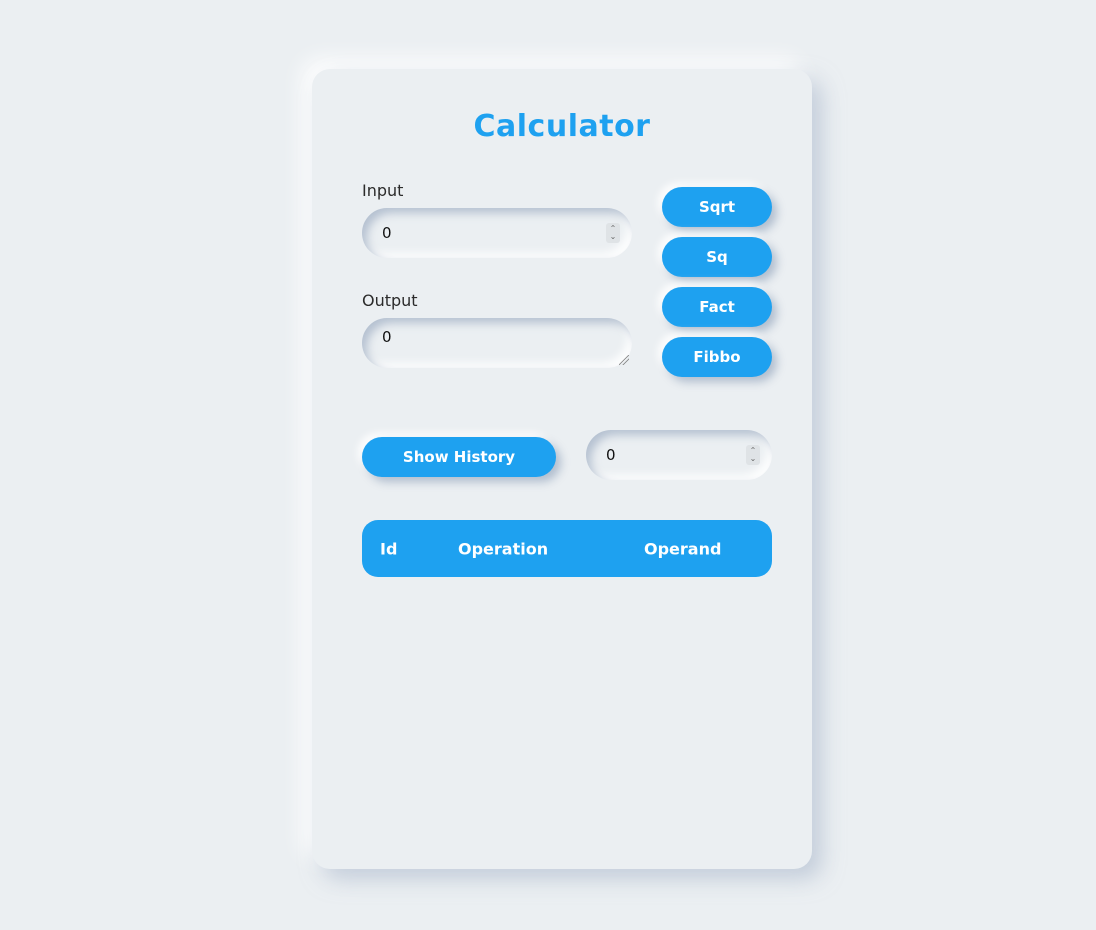  Describe the element at coordinates (717, 257) in the screenshot. I see `square-button: Sq` at that location.